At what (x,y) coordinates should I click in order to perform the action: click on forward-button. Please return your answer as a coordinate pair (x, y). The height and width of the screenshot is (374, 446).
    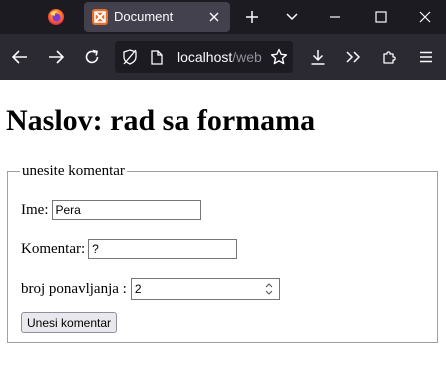
    Looking at the image, I should click on (56, 57).